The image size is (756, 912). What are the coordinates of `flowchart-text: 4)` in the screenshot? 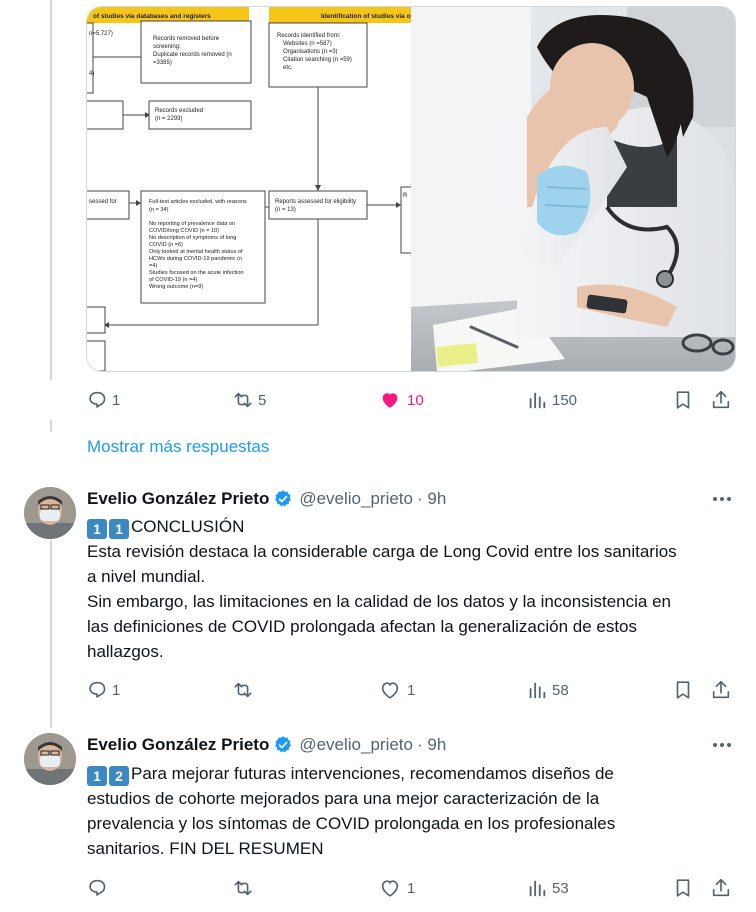 It's located at (91, 74).